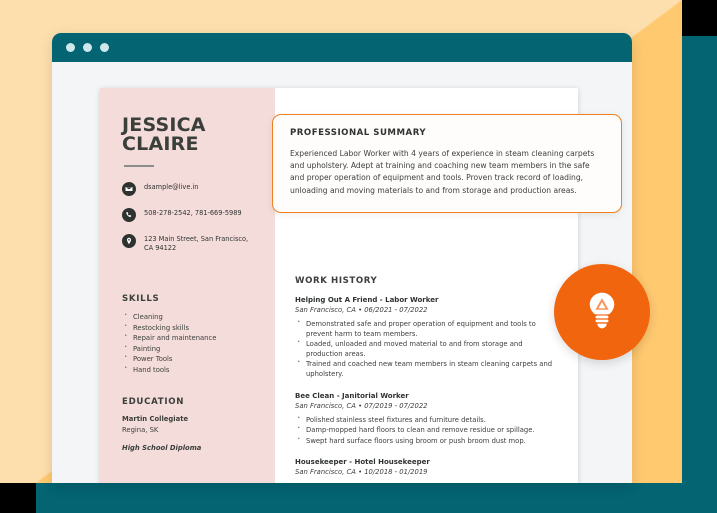 This screenshot has height=513, width=717. What do you see at coordinates (361, 472) in the screenshot?
I see `job-meta: San Francisco, CA • 10/2018 - 01/2019` at bounding box center [361, 472].